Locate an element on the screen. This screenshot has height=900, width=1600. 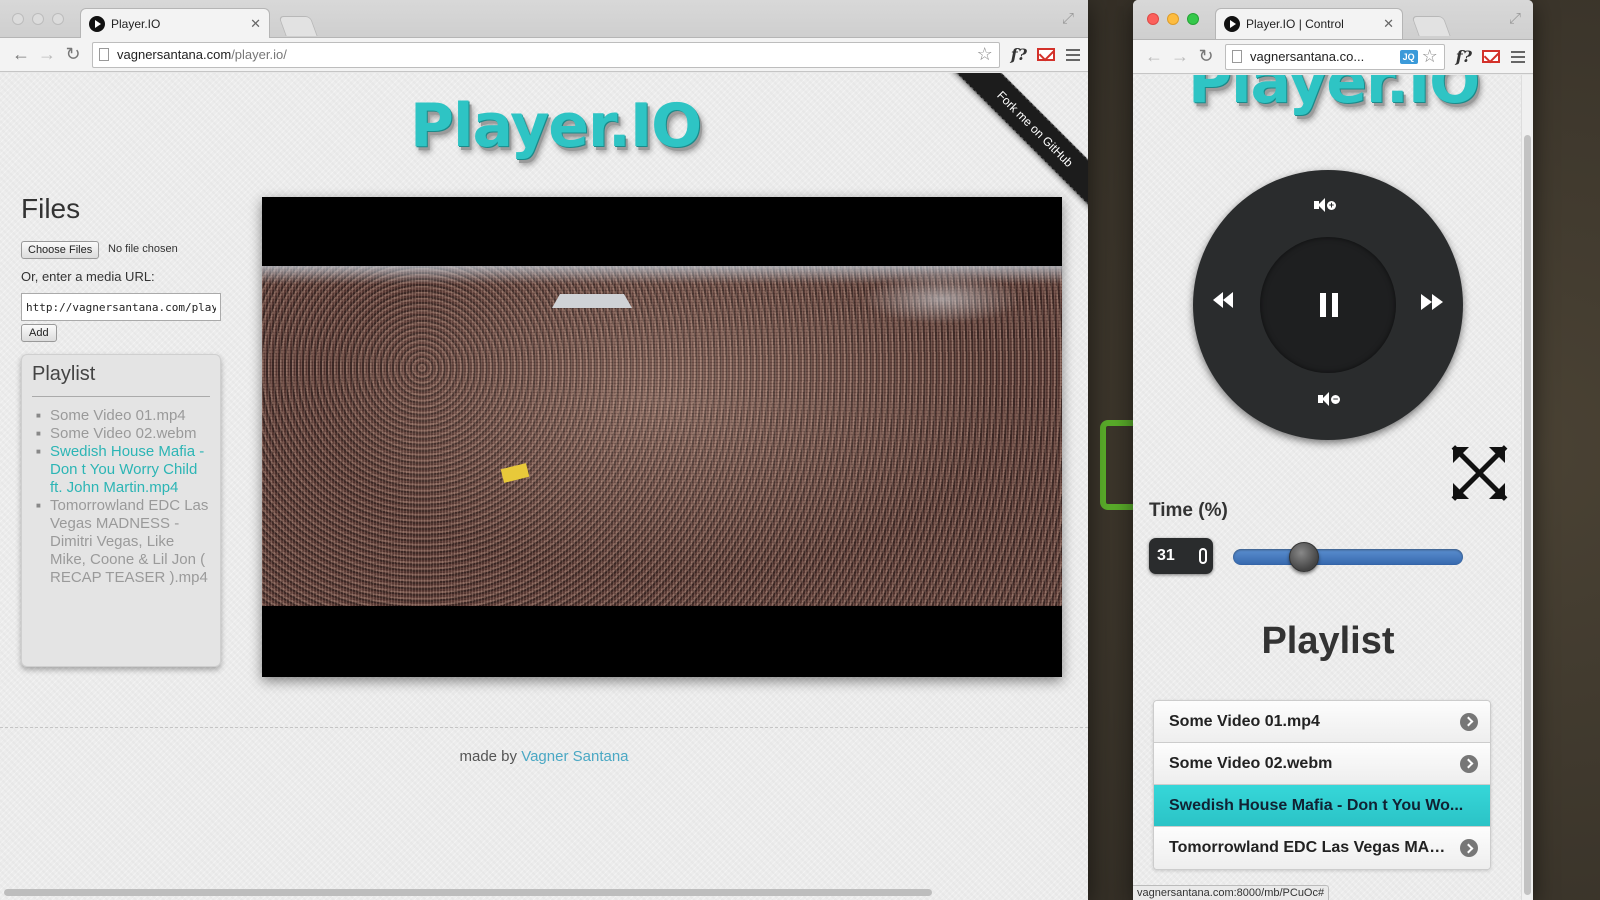
choose-files-button: Choose Files is located at coordinates (60, 250).